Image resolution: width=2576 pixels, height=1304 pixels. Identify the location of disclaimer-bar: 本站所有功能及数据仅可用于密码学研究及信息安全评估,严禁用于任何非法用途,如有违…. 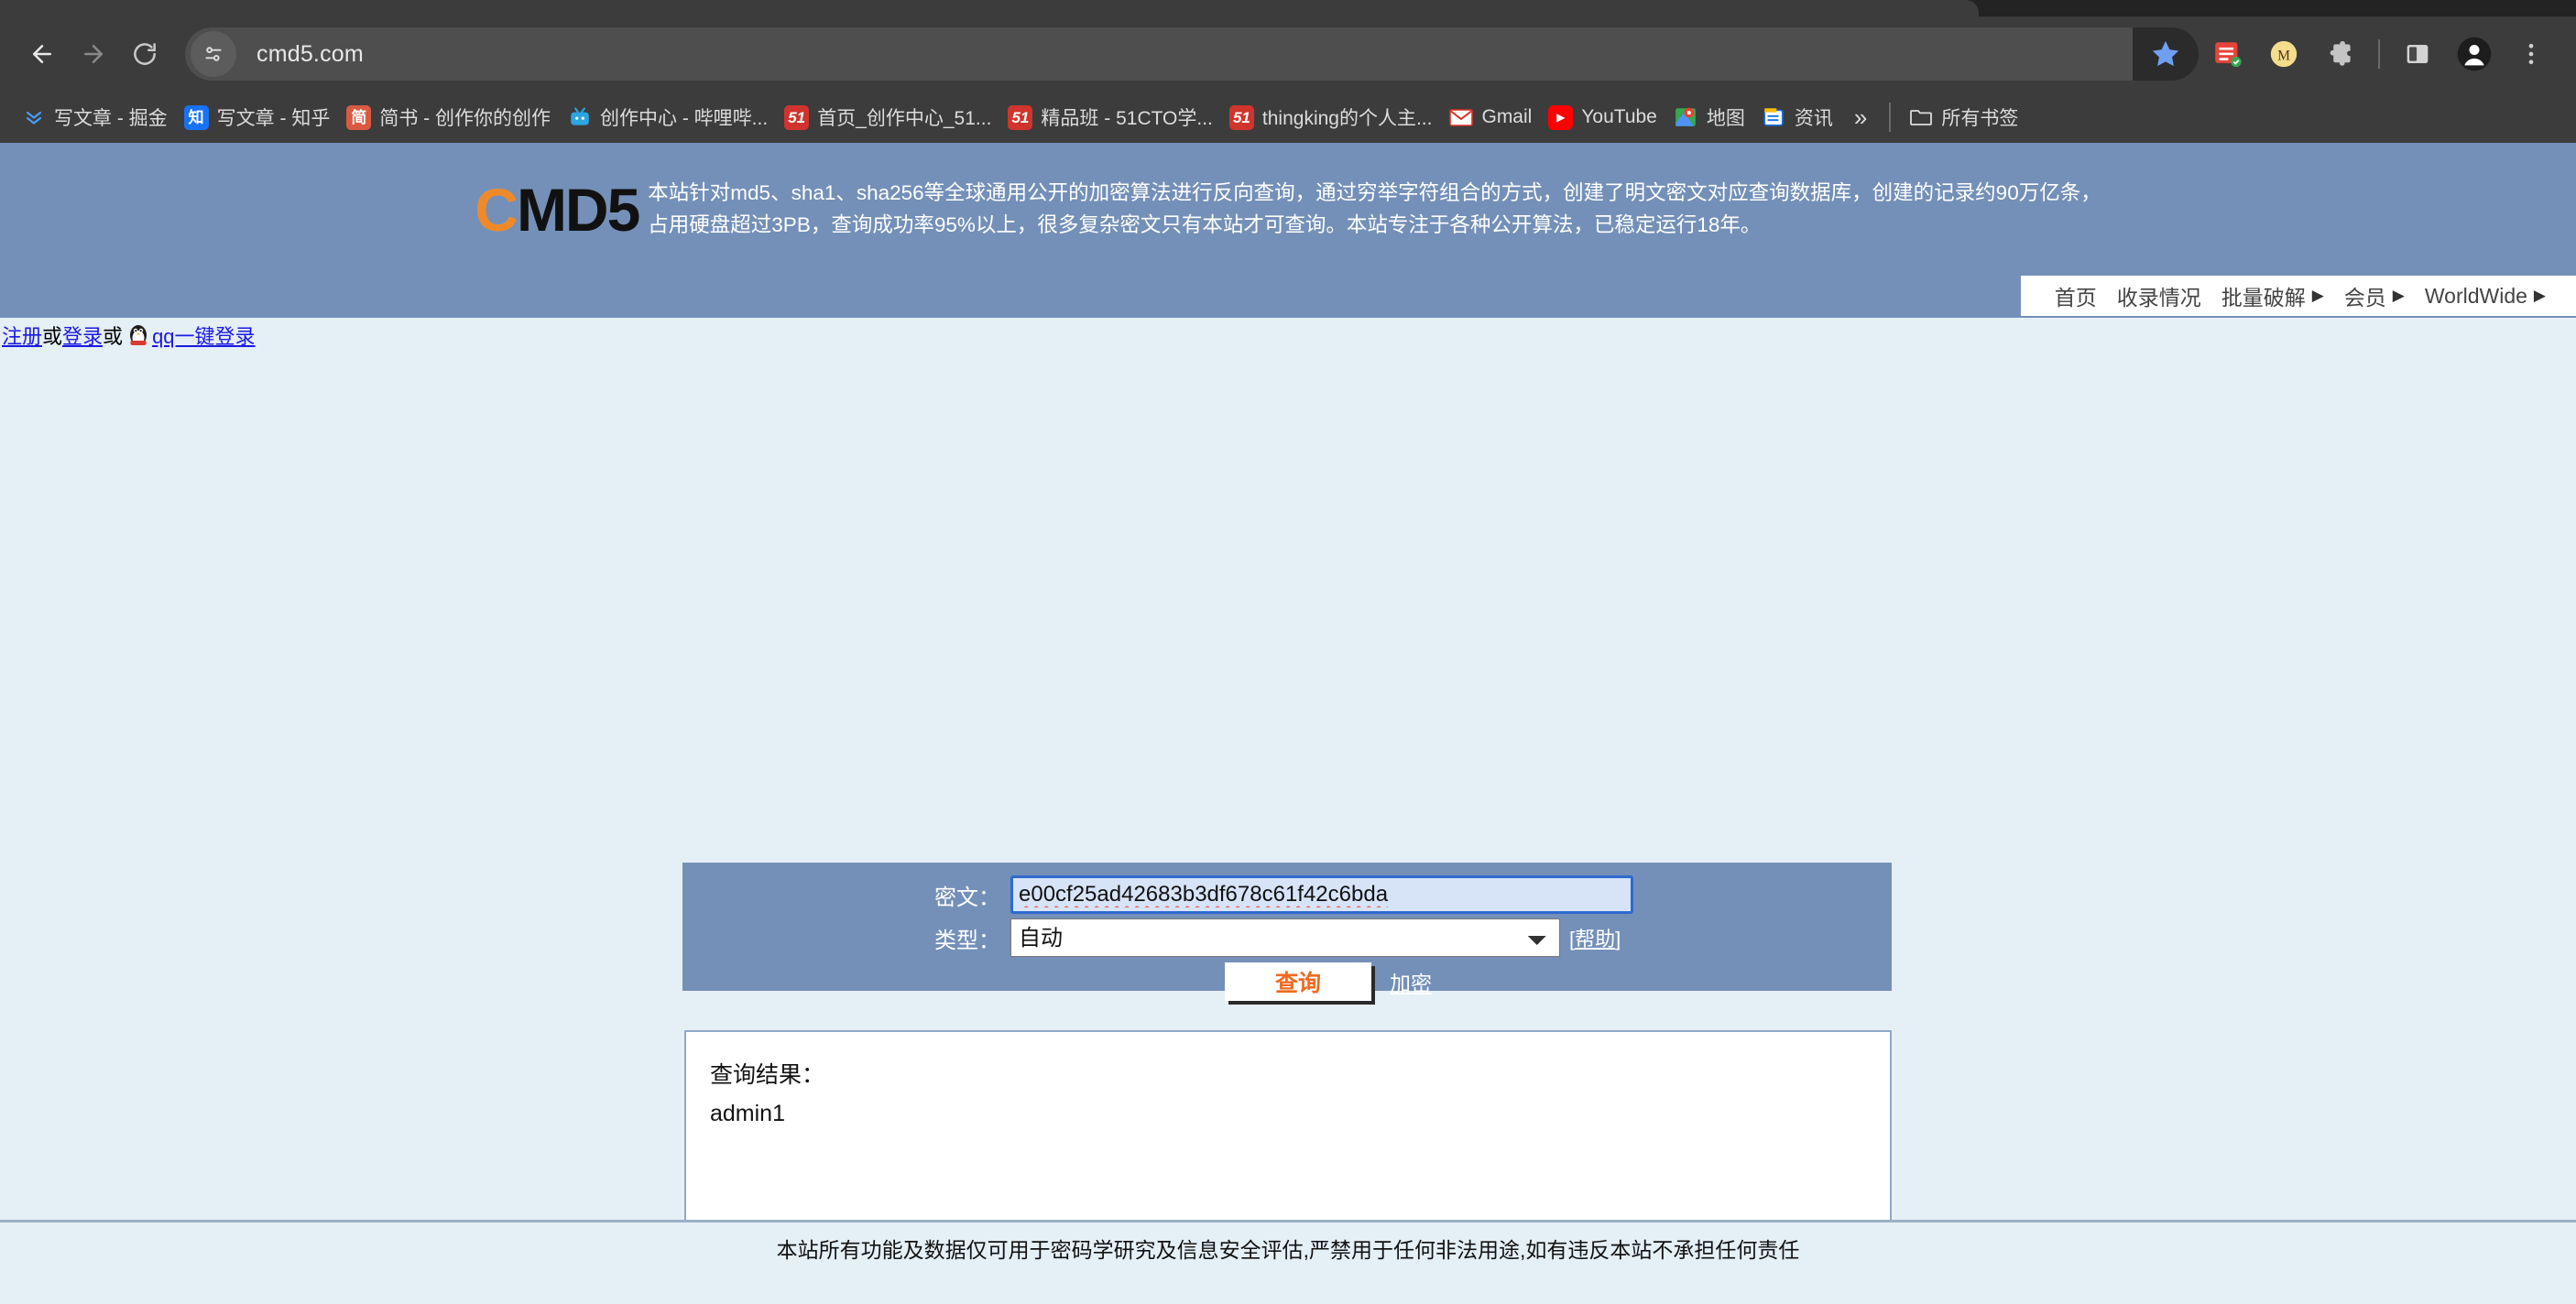
(1288, 1246).